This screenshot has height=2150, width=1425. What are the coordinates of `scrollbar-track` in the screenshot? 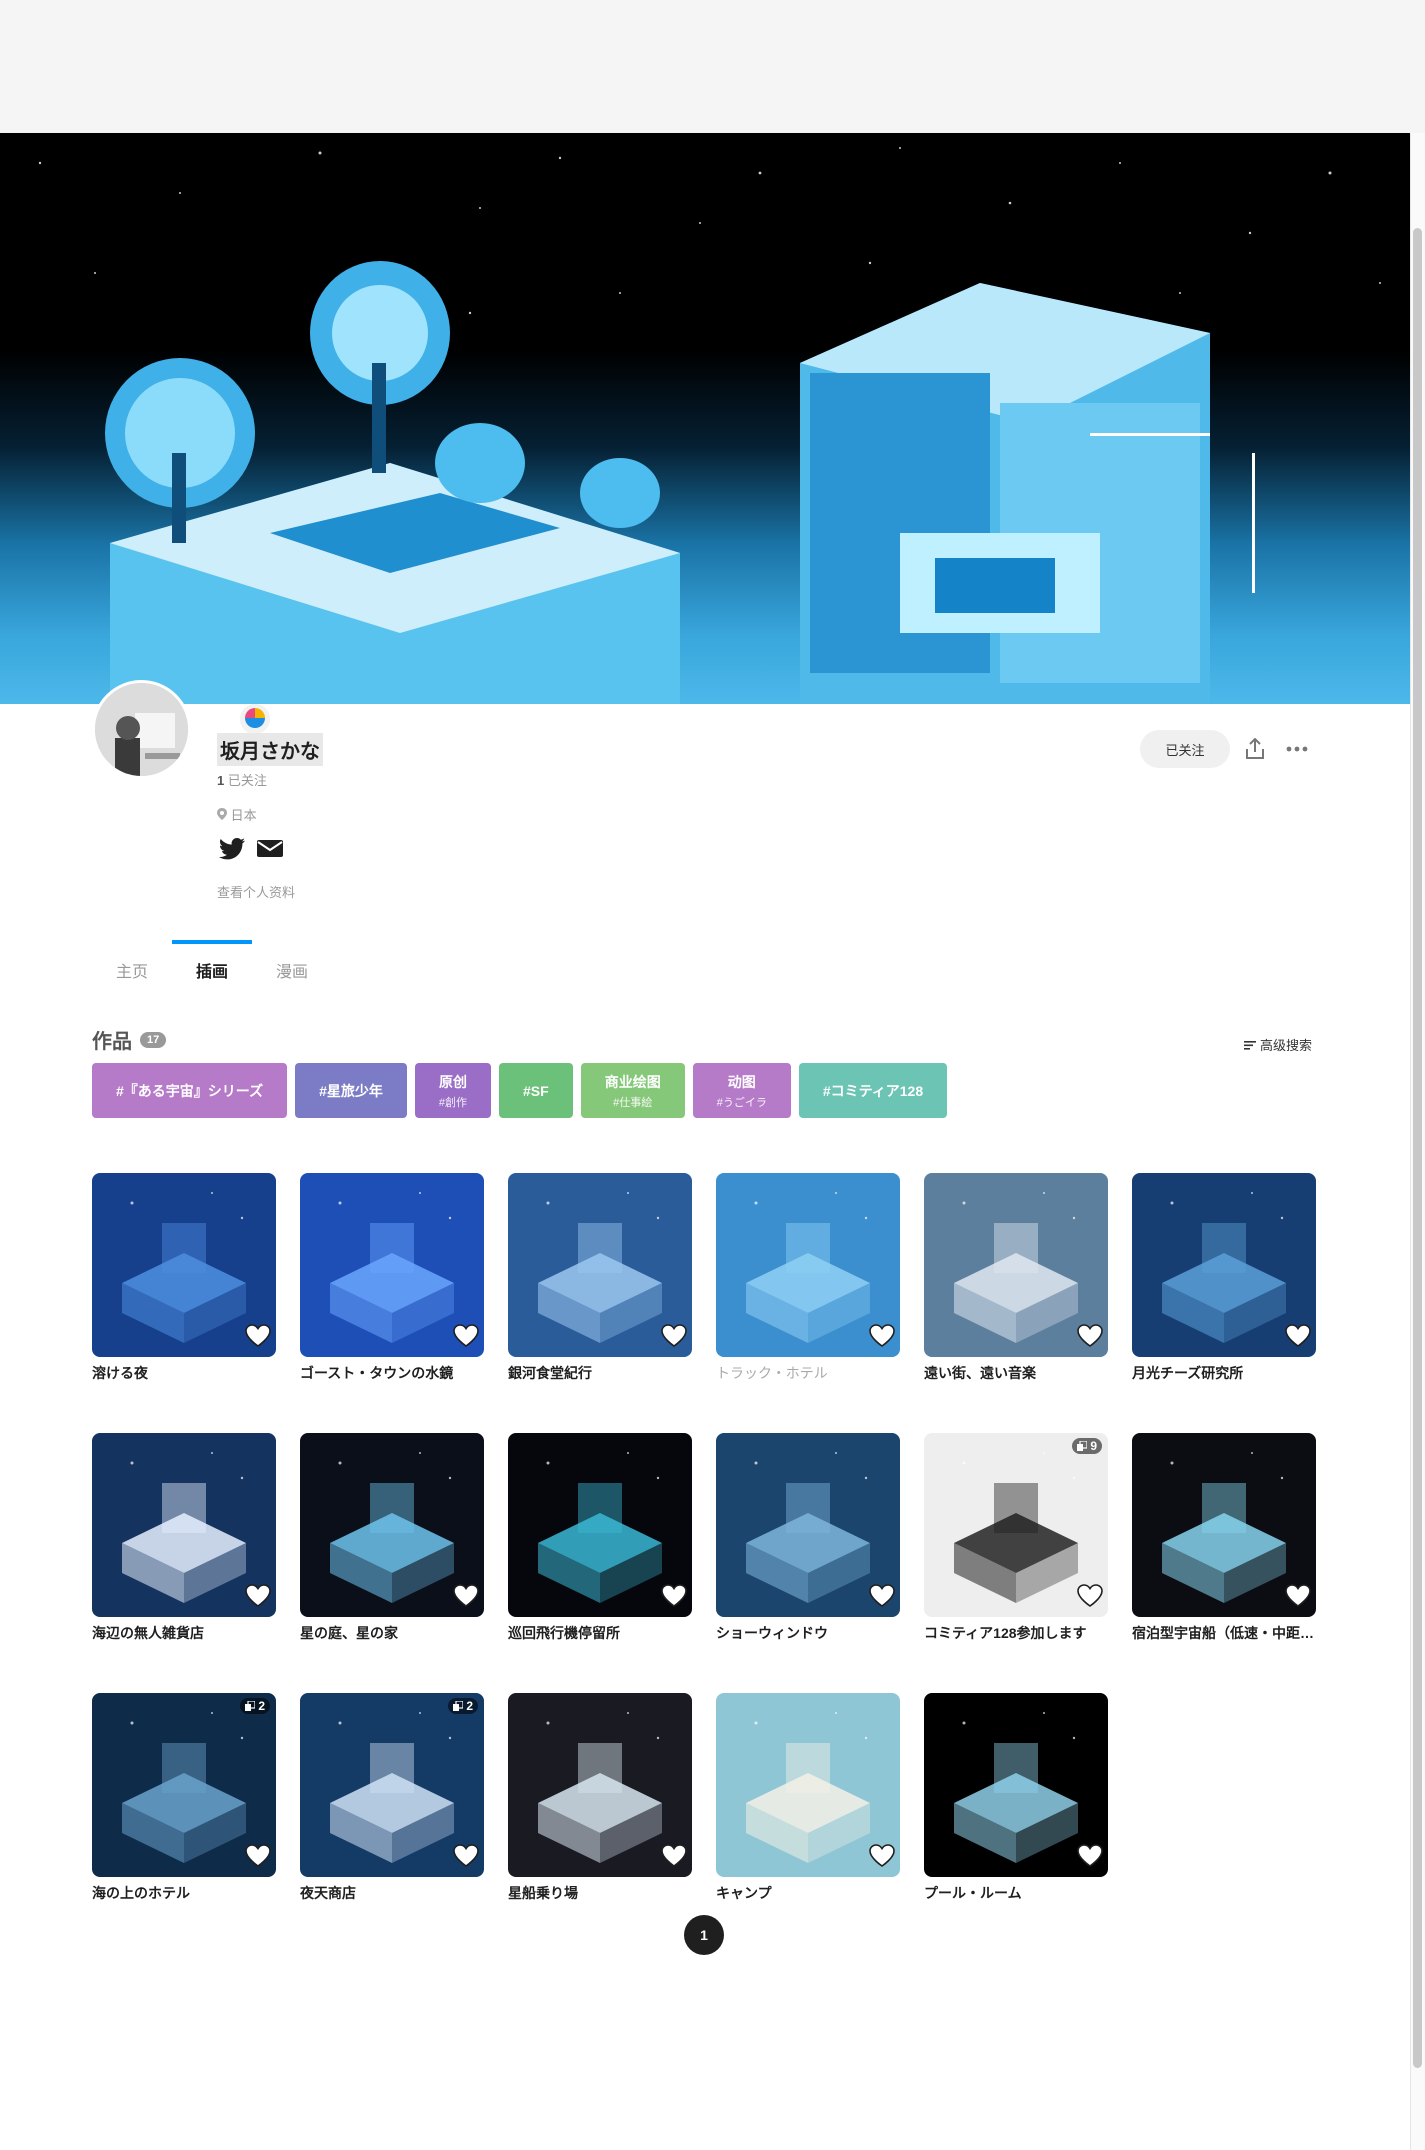 It's located at (1417, 1141).